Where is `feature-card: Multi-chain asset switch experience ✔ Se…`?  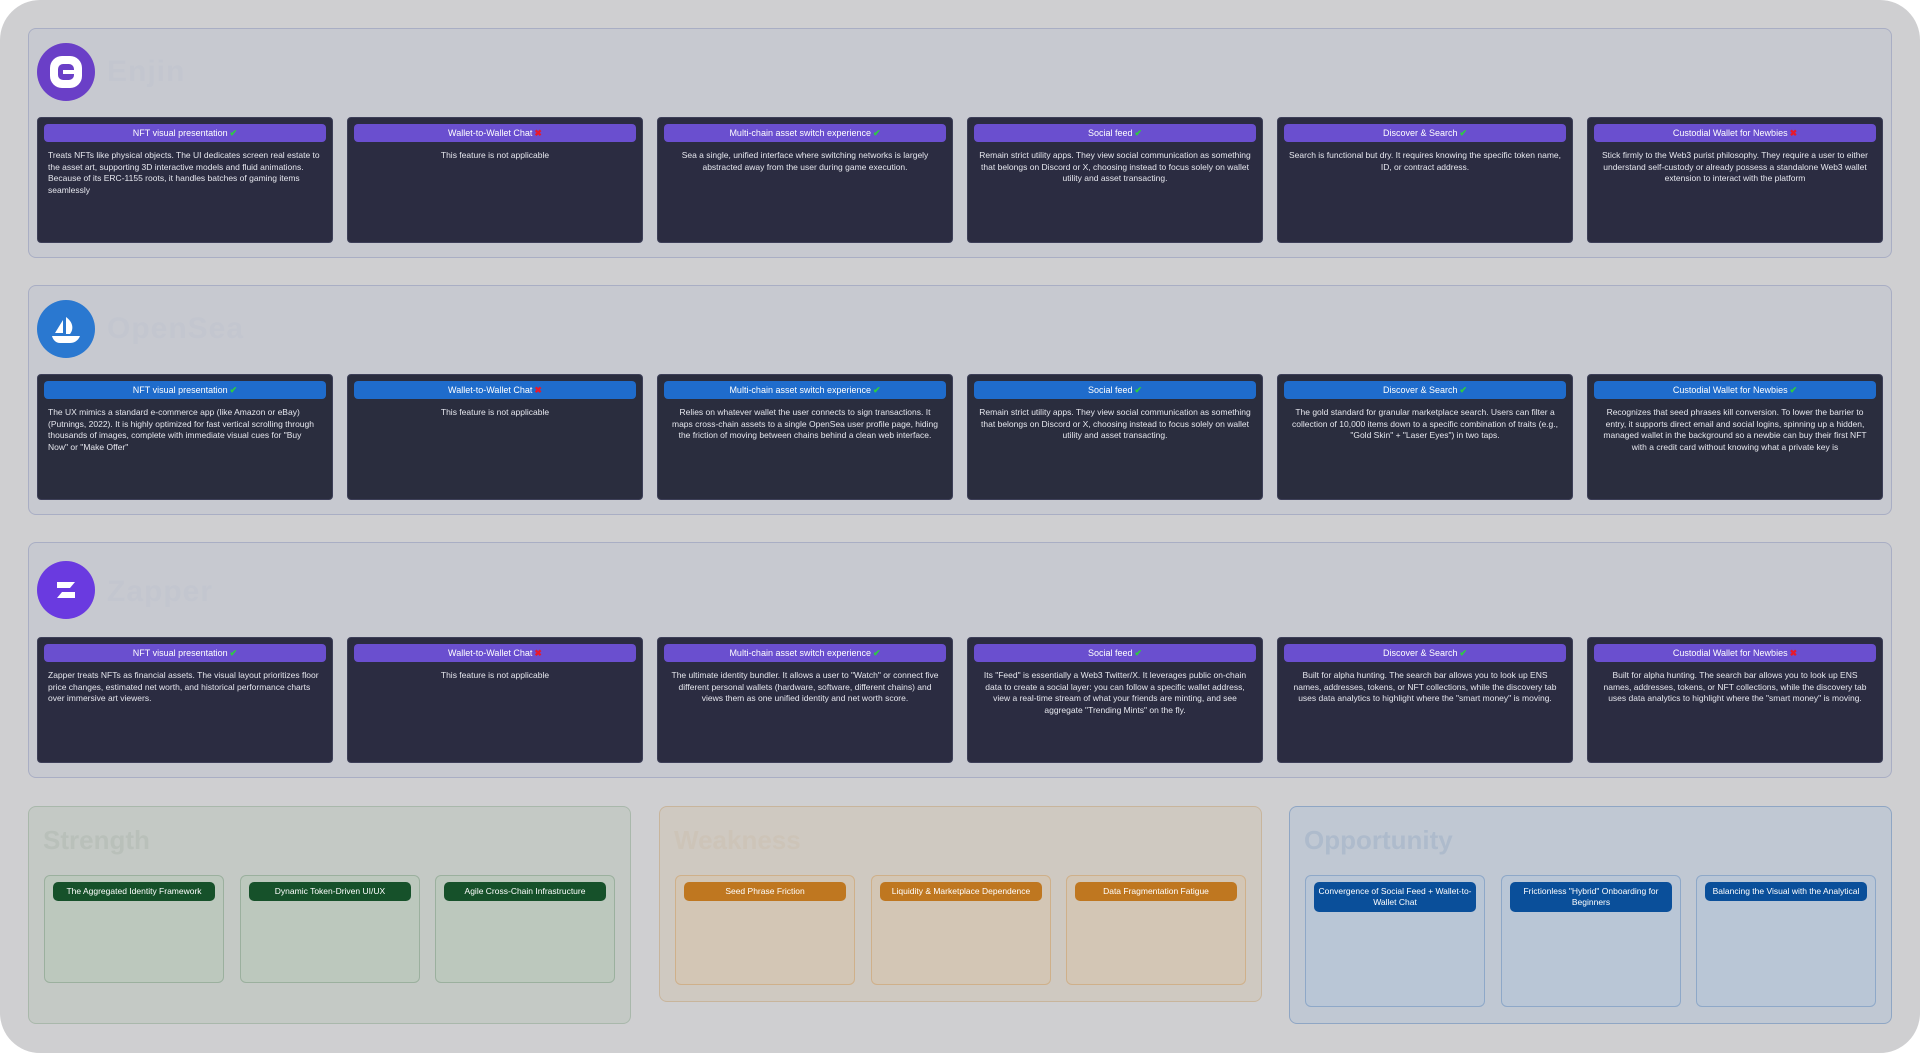
feature-card: Multi-chain asset switch experience ✔ Se… is located at coordinates (805, 180).